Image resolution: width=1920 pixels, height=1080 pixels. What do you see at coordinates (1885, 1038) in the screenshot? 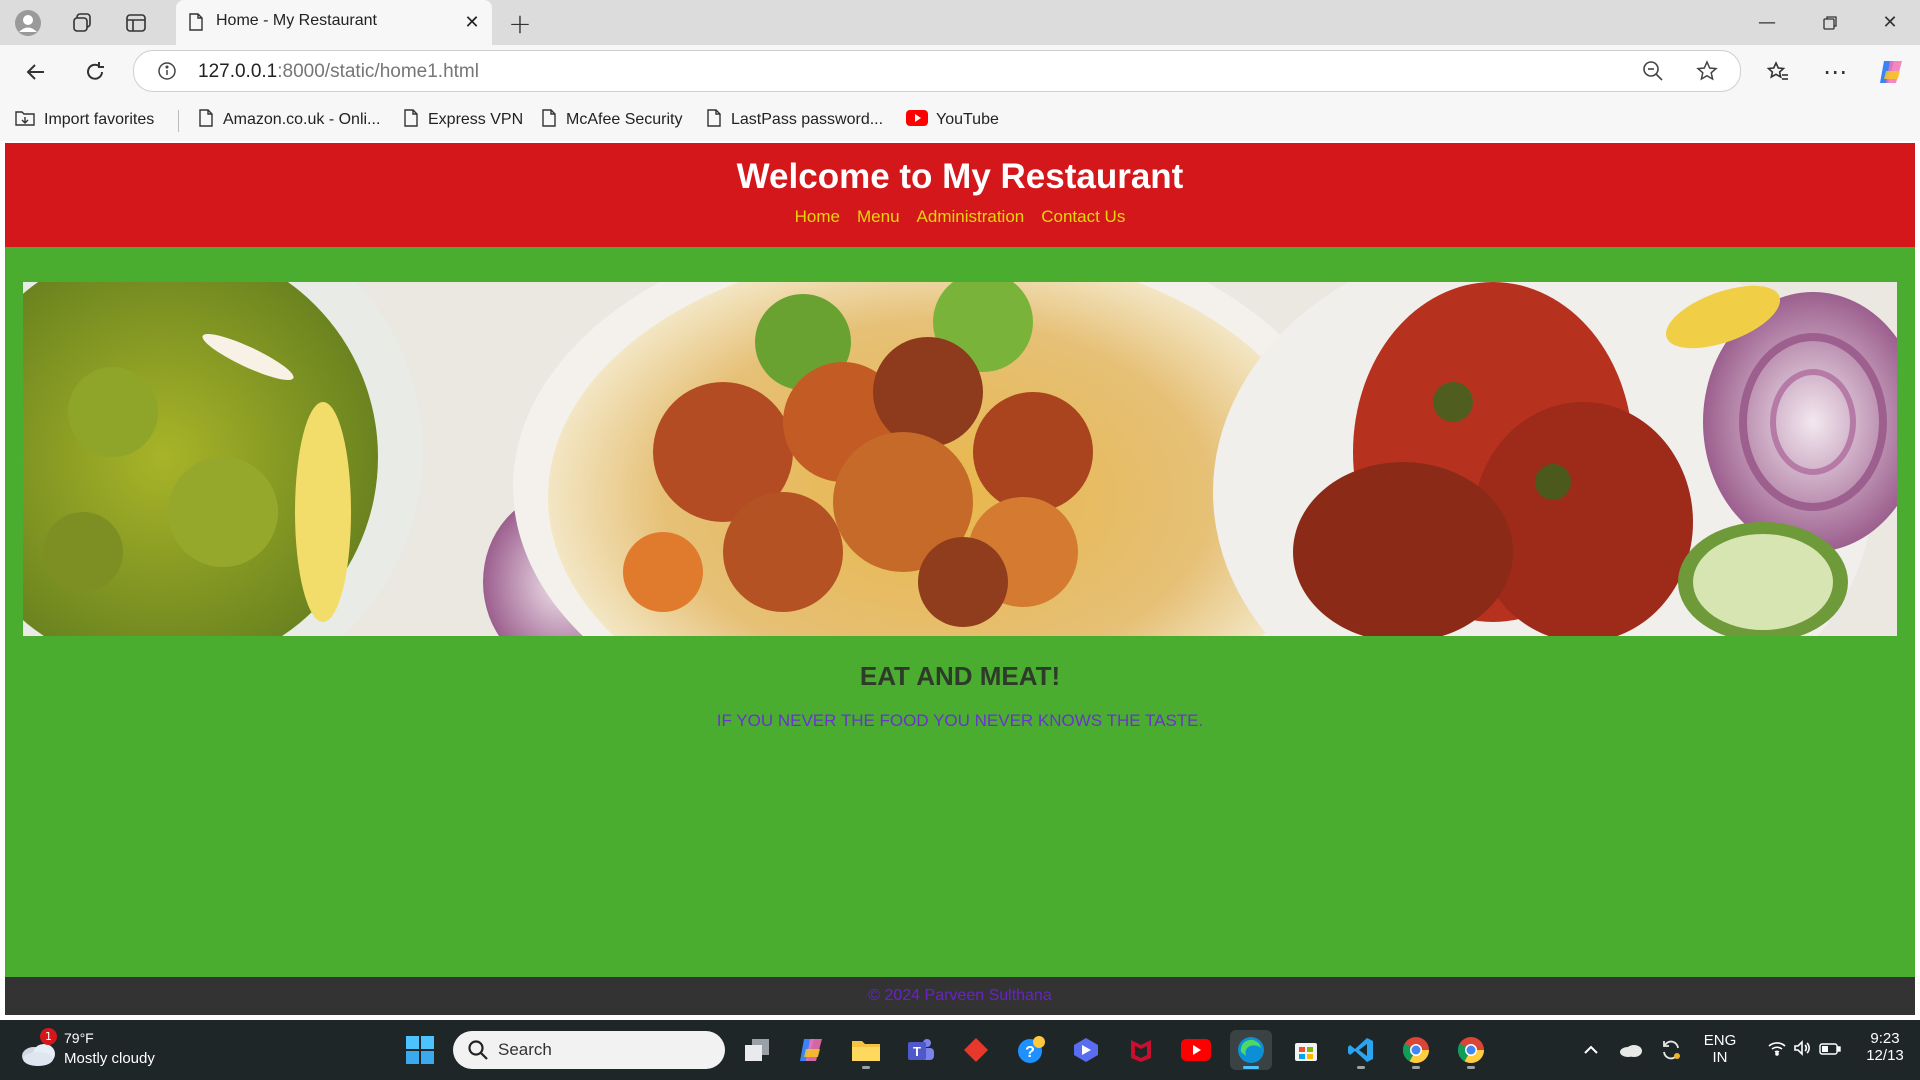
I see `clock-time: 9:23` at bounding box center [1885, 1038].